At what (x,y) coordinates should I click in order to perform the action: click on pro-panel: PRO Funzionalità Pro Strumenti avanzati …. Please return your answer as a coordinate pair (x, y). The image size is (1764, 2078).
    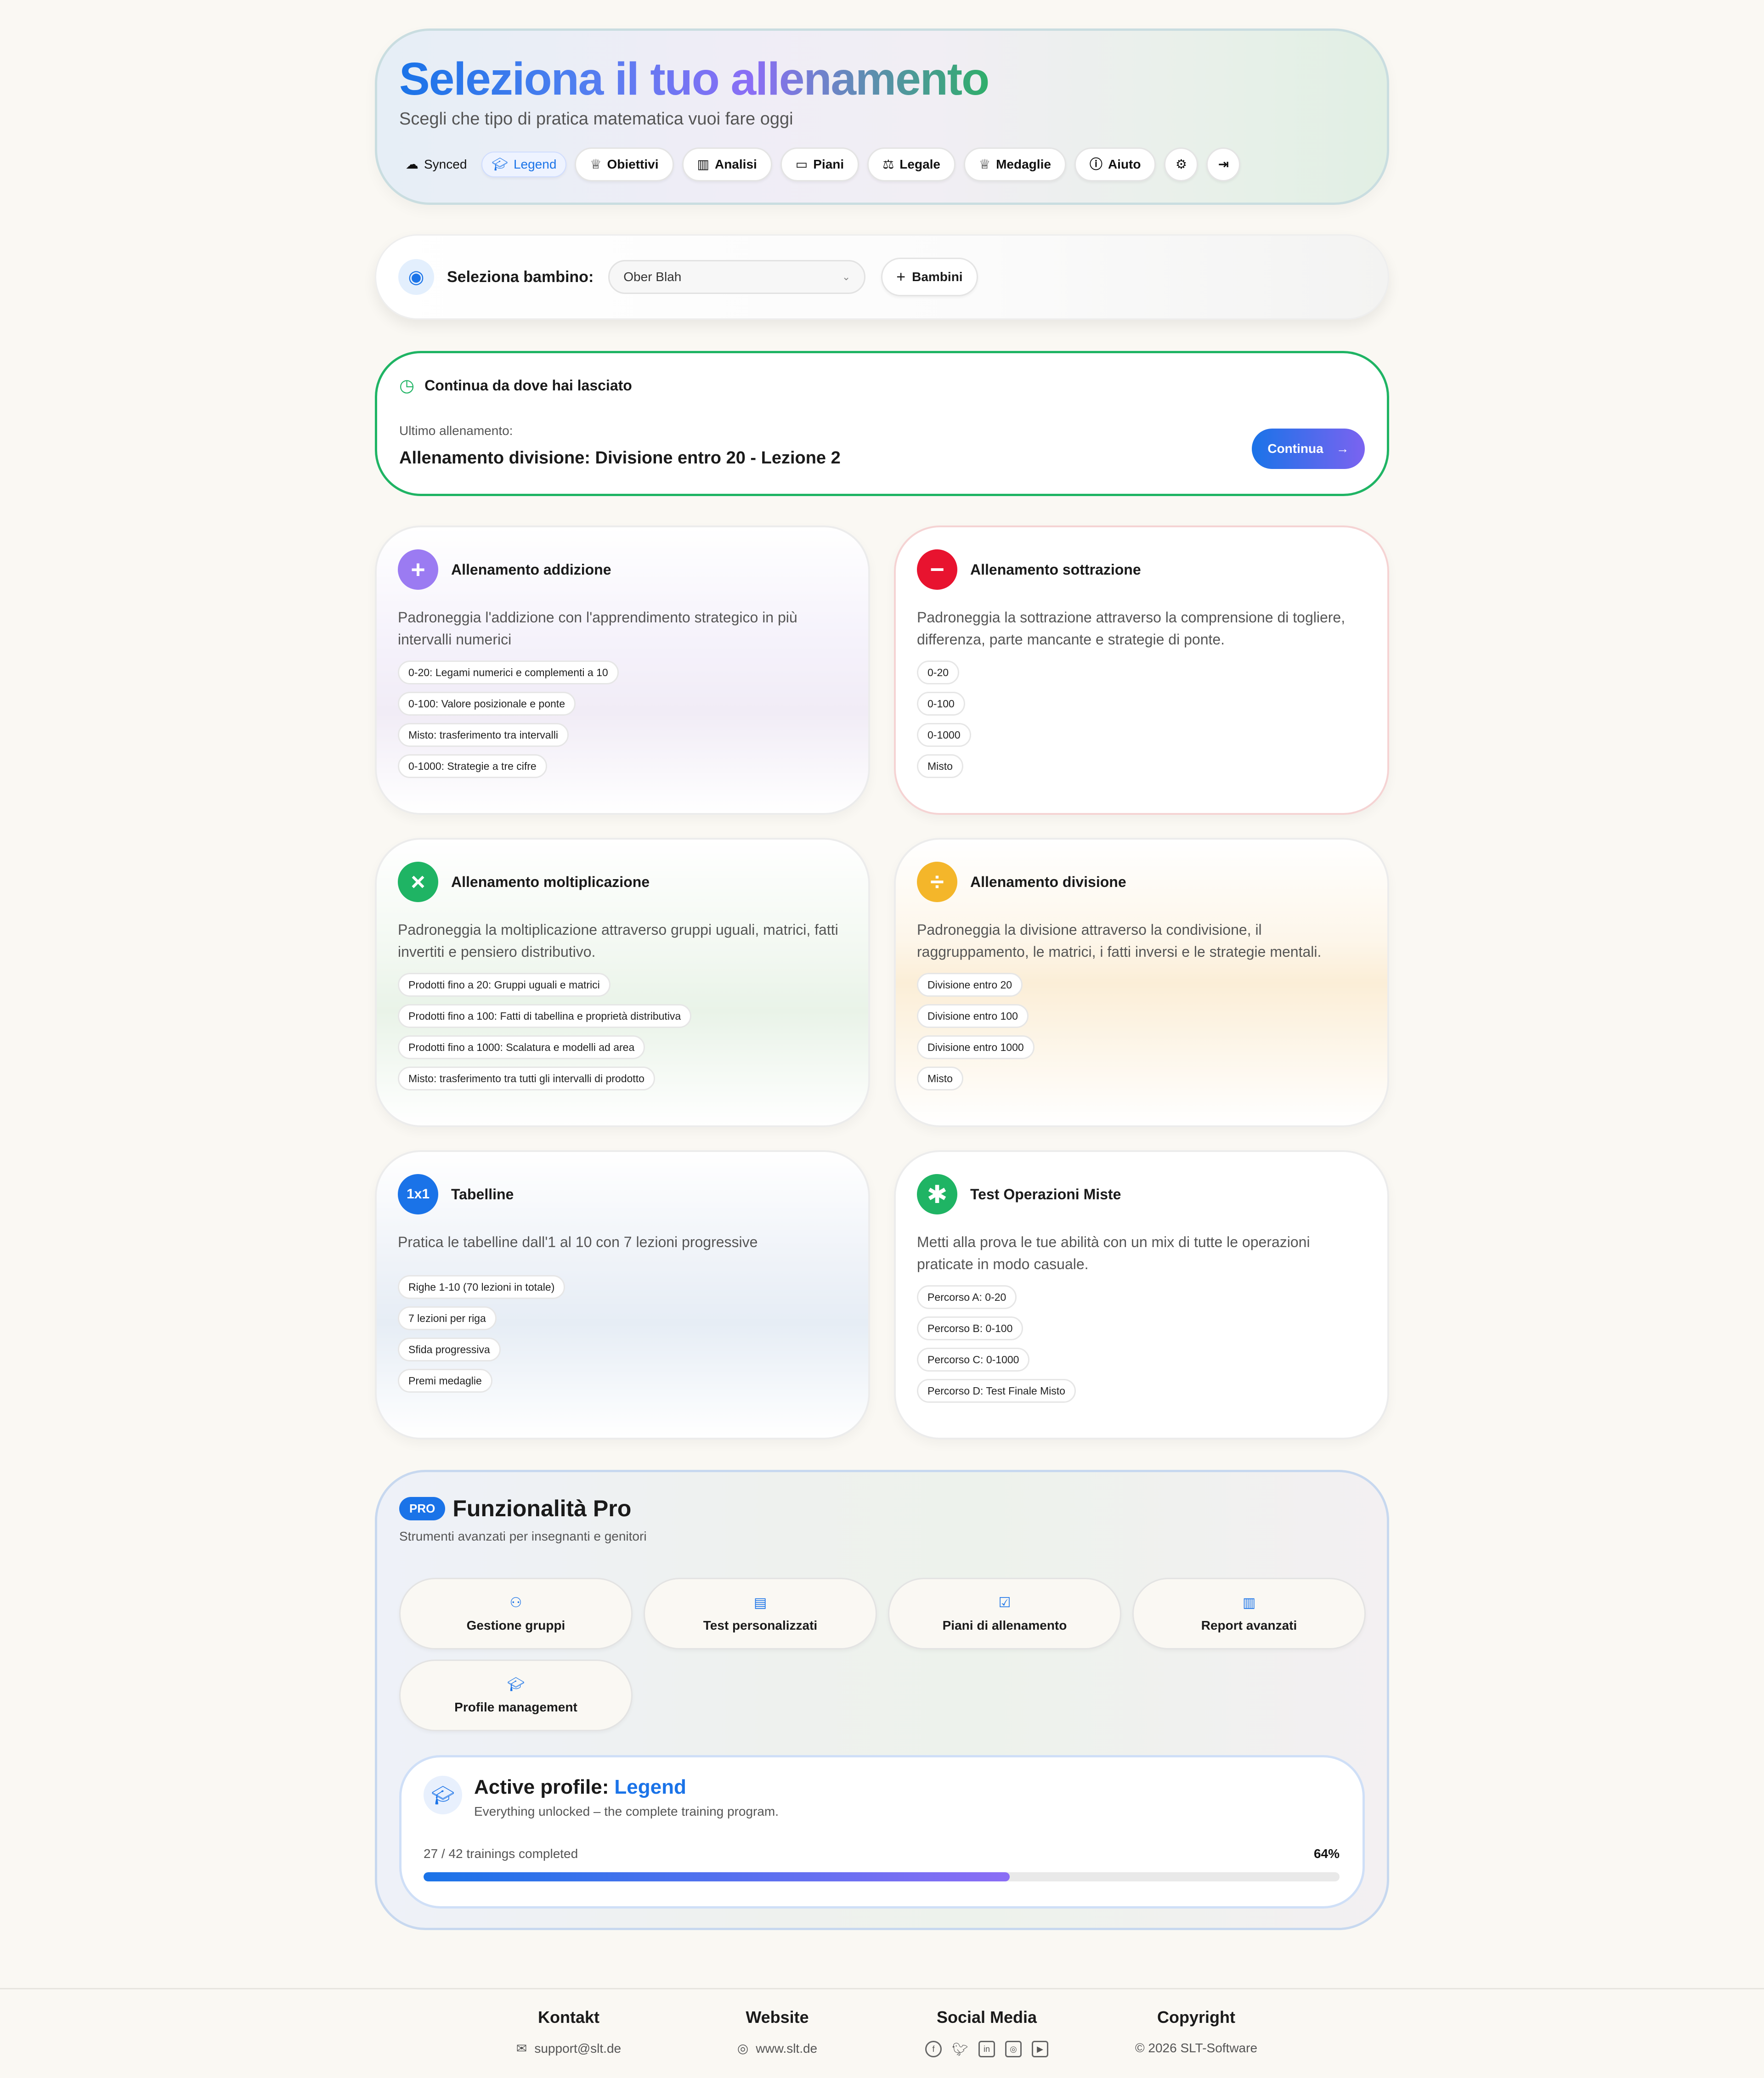
    Looking at the image, I should click on (882, 1700).